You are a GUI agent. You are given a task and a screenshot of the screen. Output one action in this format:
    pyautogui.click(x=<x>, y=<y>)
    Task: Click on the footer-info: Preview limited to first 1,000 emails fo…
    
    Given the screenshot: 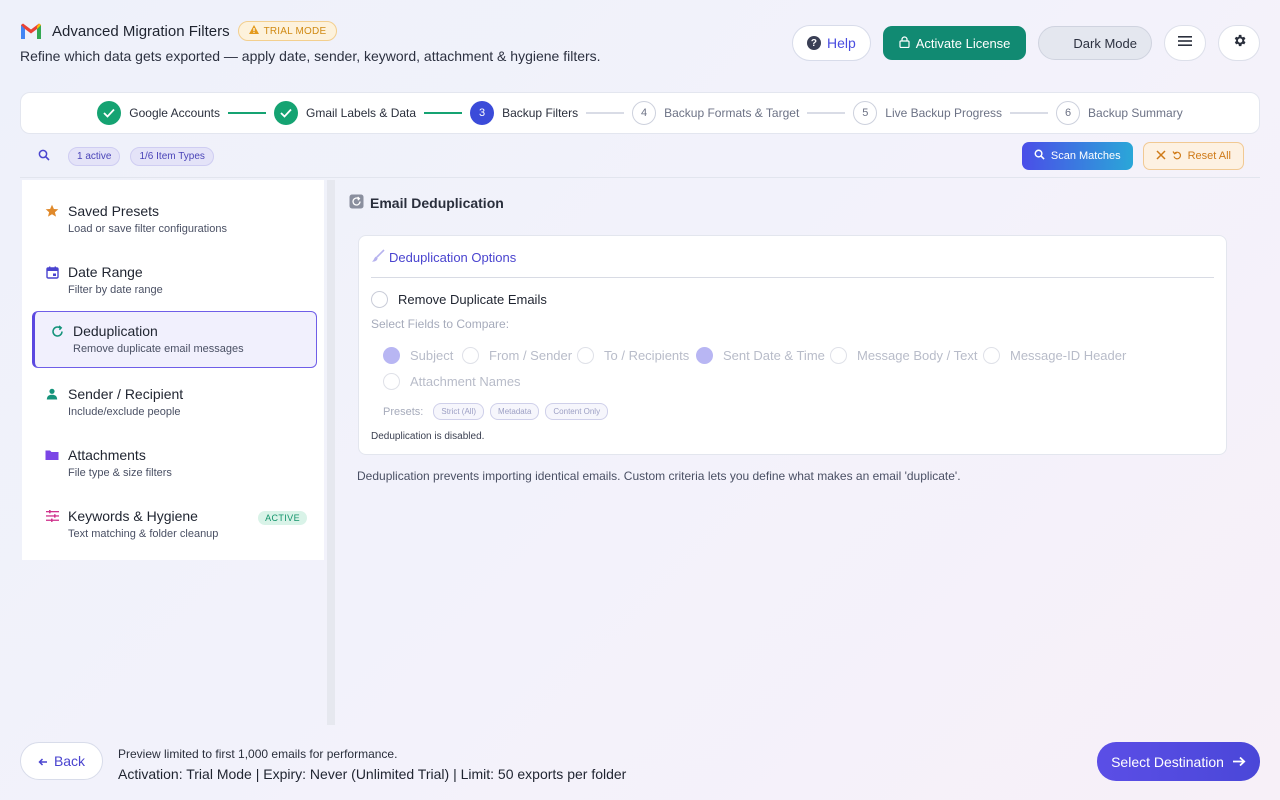 What is the action you would take?
    pyautogui.click(x=372, y=764)
    